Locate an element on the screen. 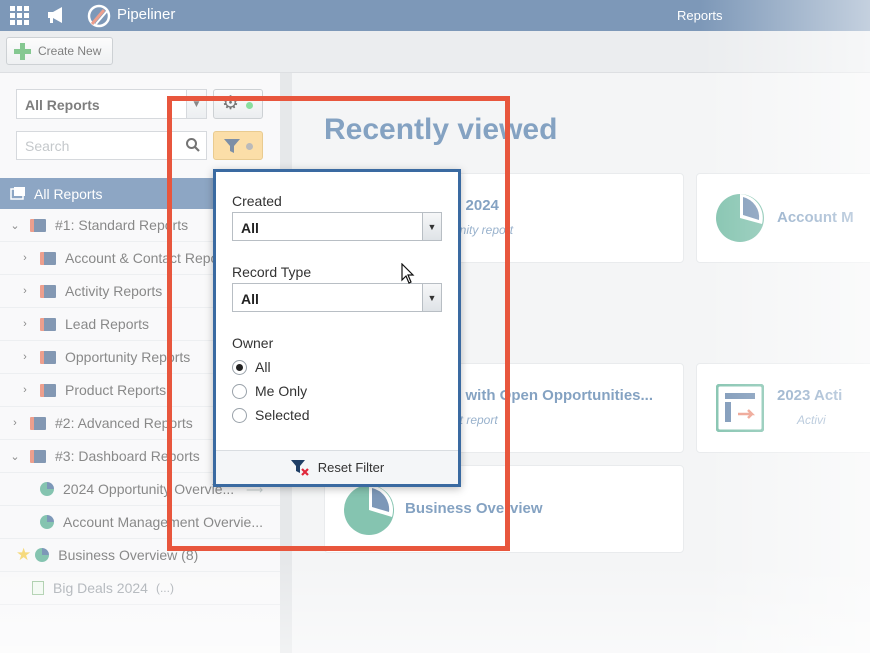 Image resolution: width=870 pixels, height=653 pixels. recent-card-account-management: Account M is located at coordinates (783, 218).